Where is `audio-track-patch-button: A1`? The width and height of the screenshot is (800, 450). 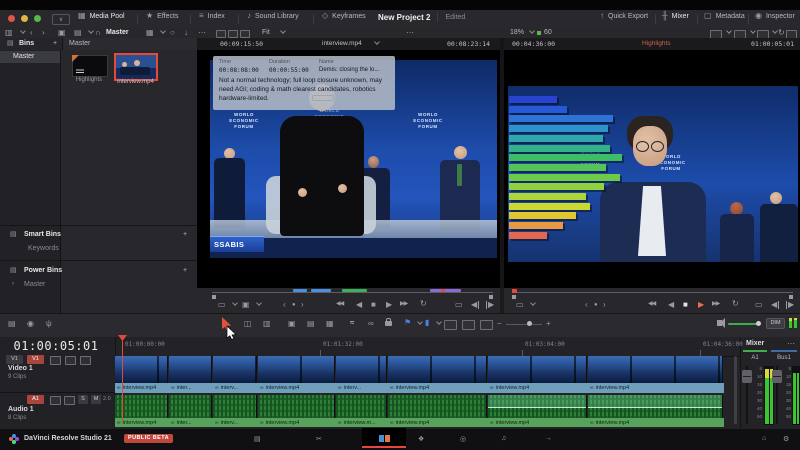
audio-track-patch-button: A1 is located at coordinates (35, 399).